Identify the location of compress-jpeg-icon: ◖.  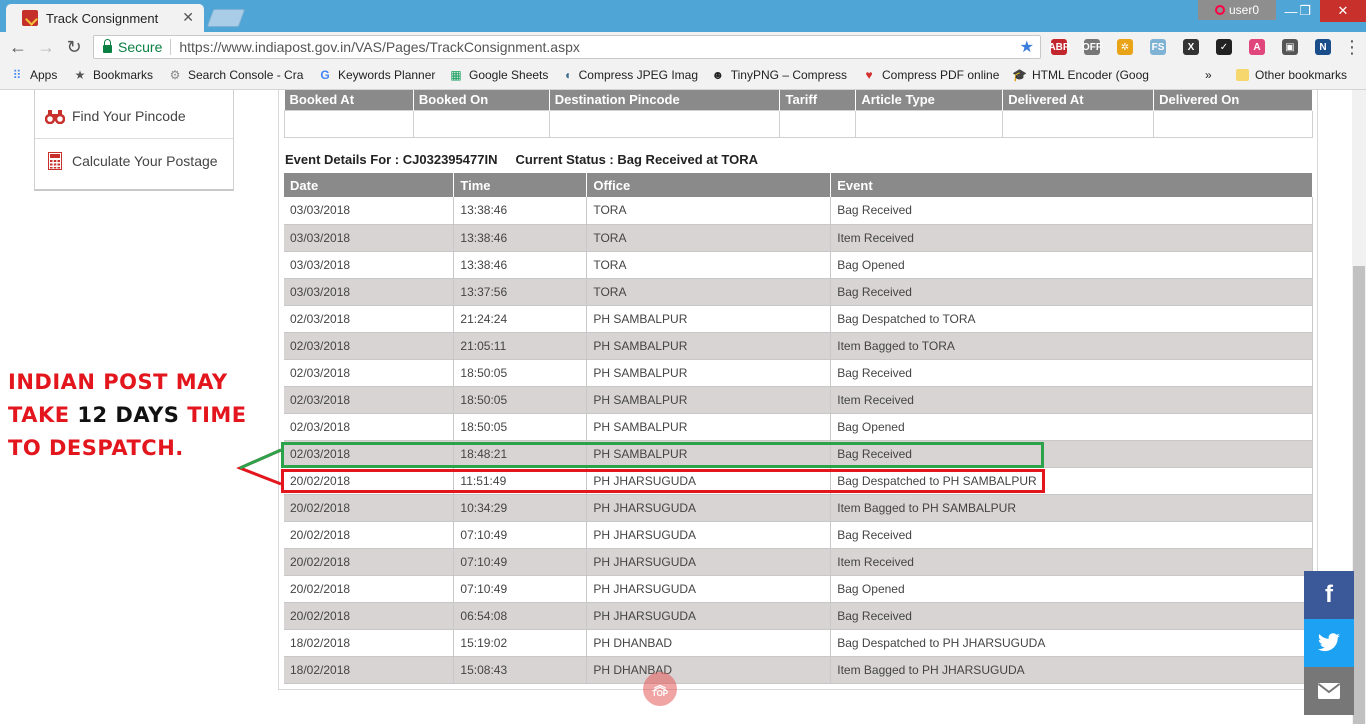
(567, 75).